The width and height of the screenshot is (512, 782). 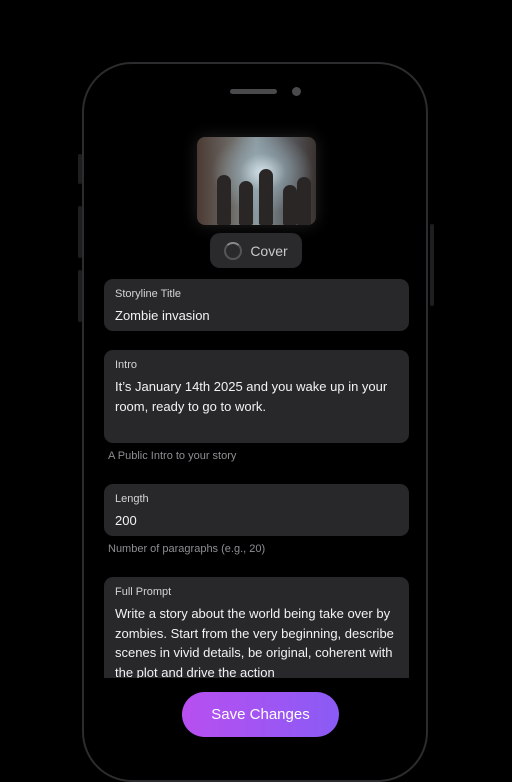 I want to click on volume-up-button, so click(x=80, y=232).